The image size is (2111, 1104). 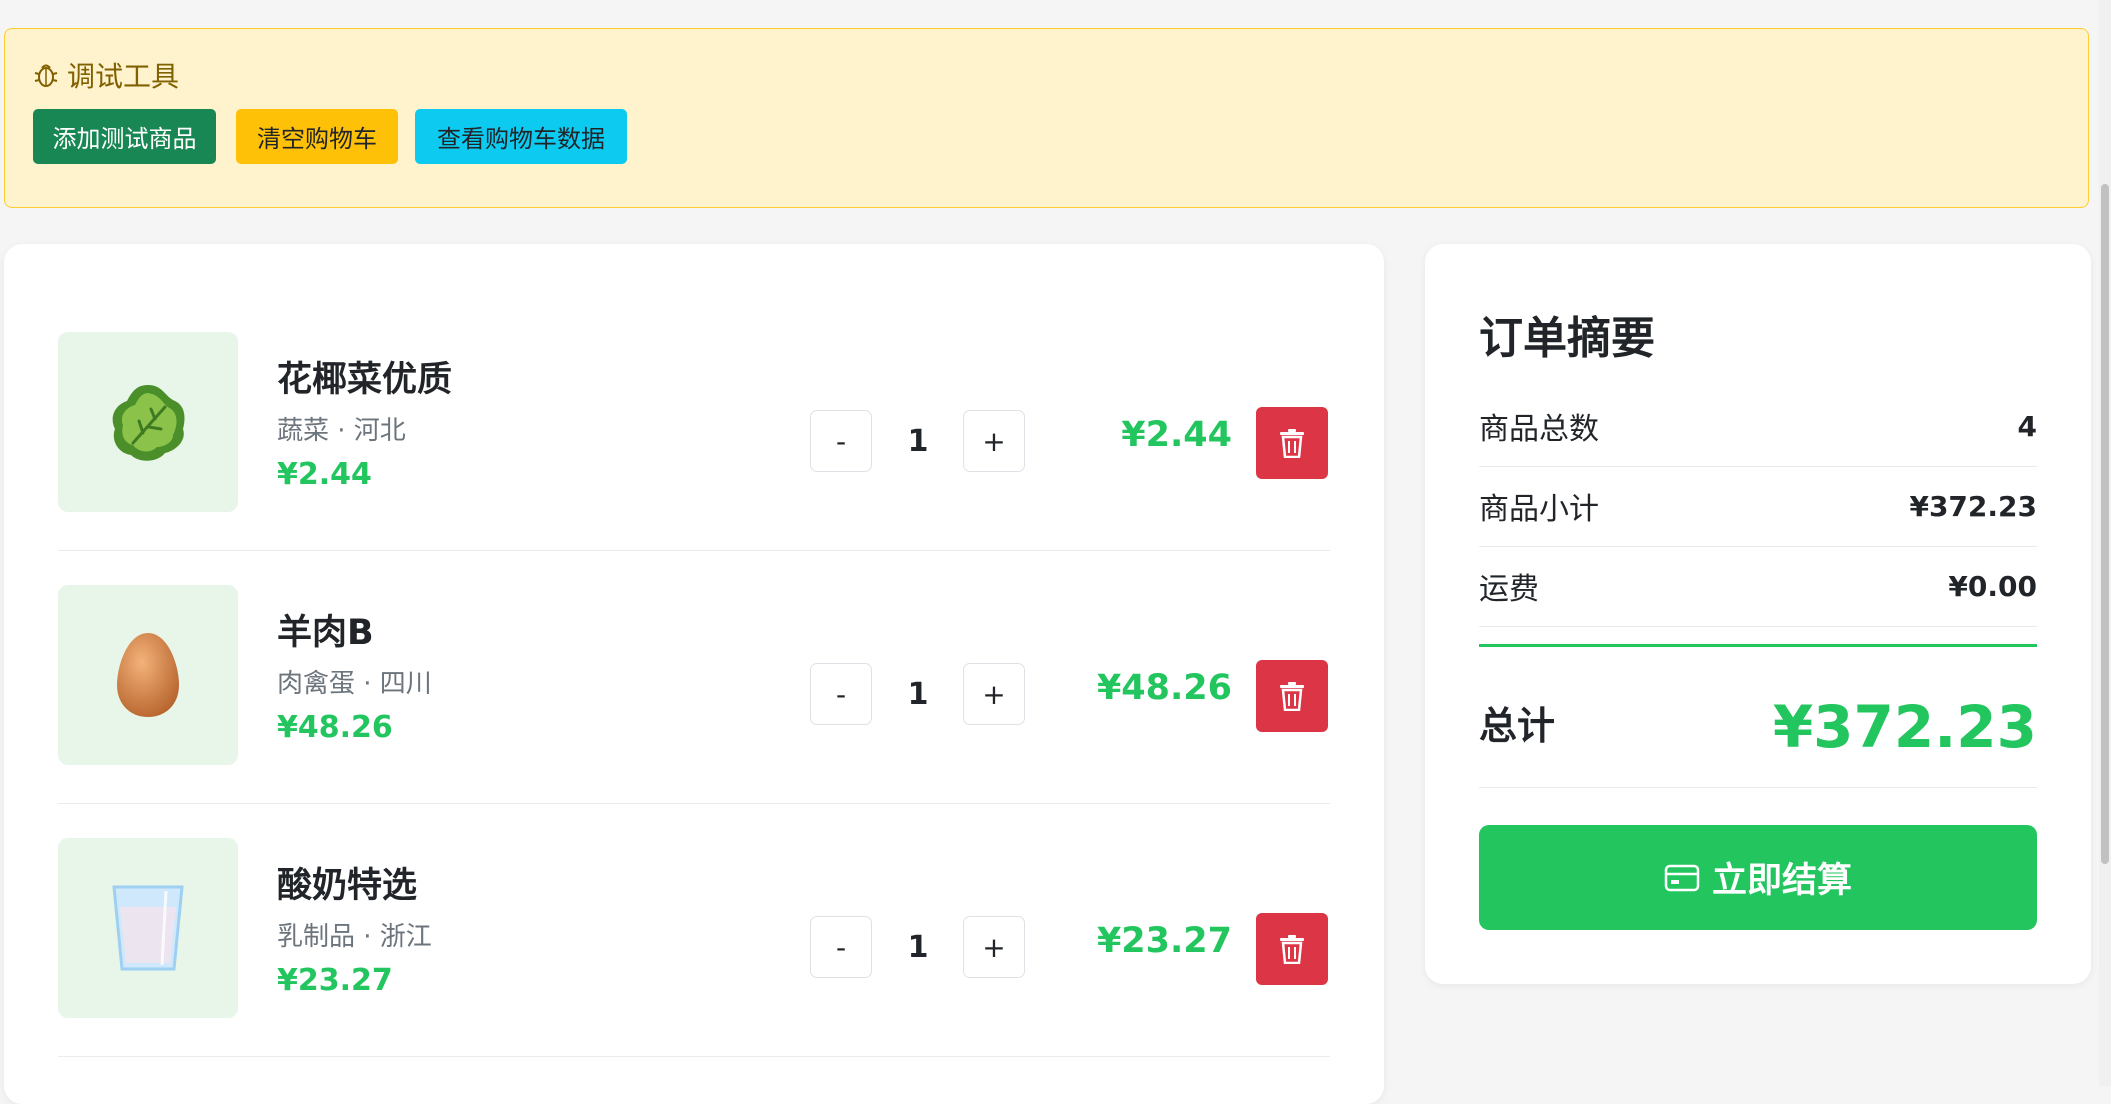 What do you see at coordinates (354, 937) in the screenshot?
I see `product-category-origin: 乳制品 · 浙江` at bounding box center [354, 937].